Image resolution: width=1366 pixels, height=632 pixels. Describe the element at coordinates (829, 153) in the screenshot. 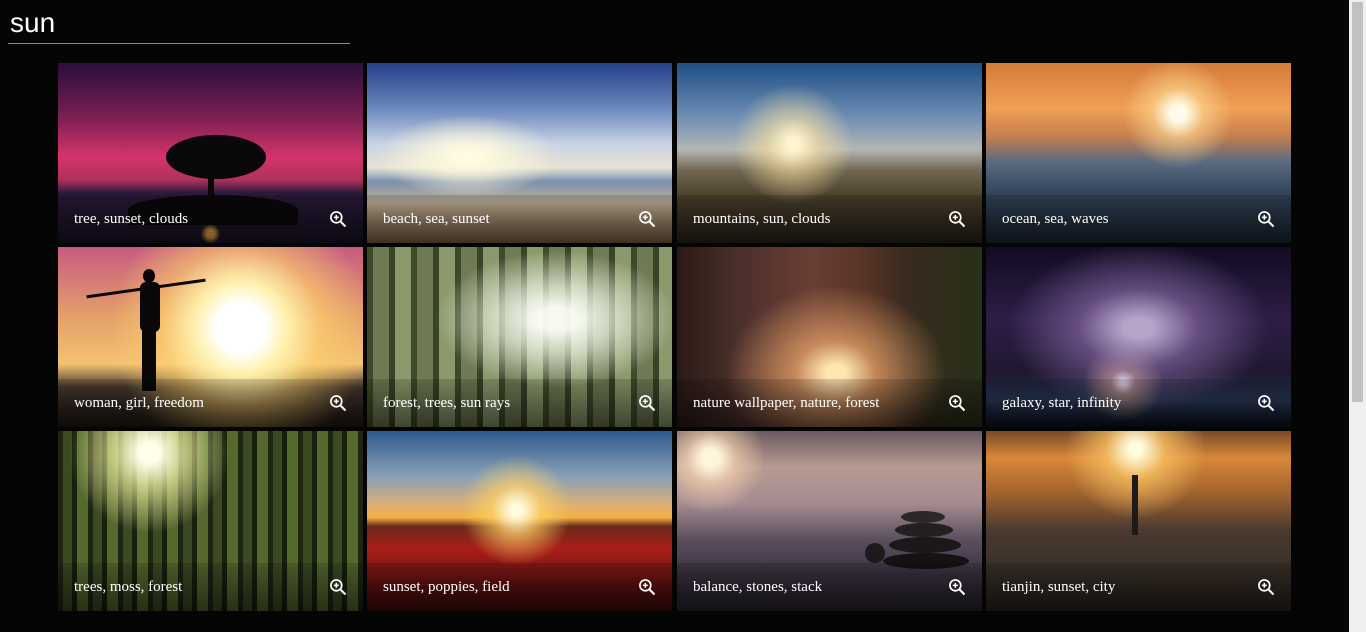

I see `image-tile: mountains, sun, clouds` at that location.